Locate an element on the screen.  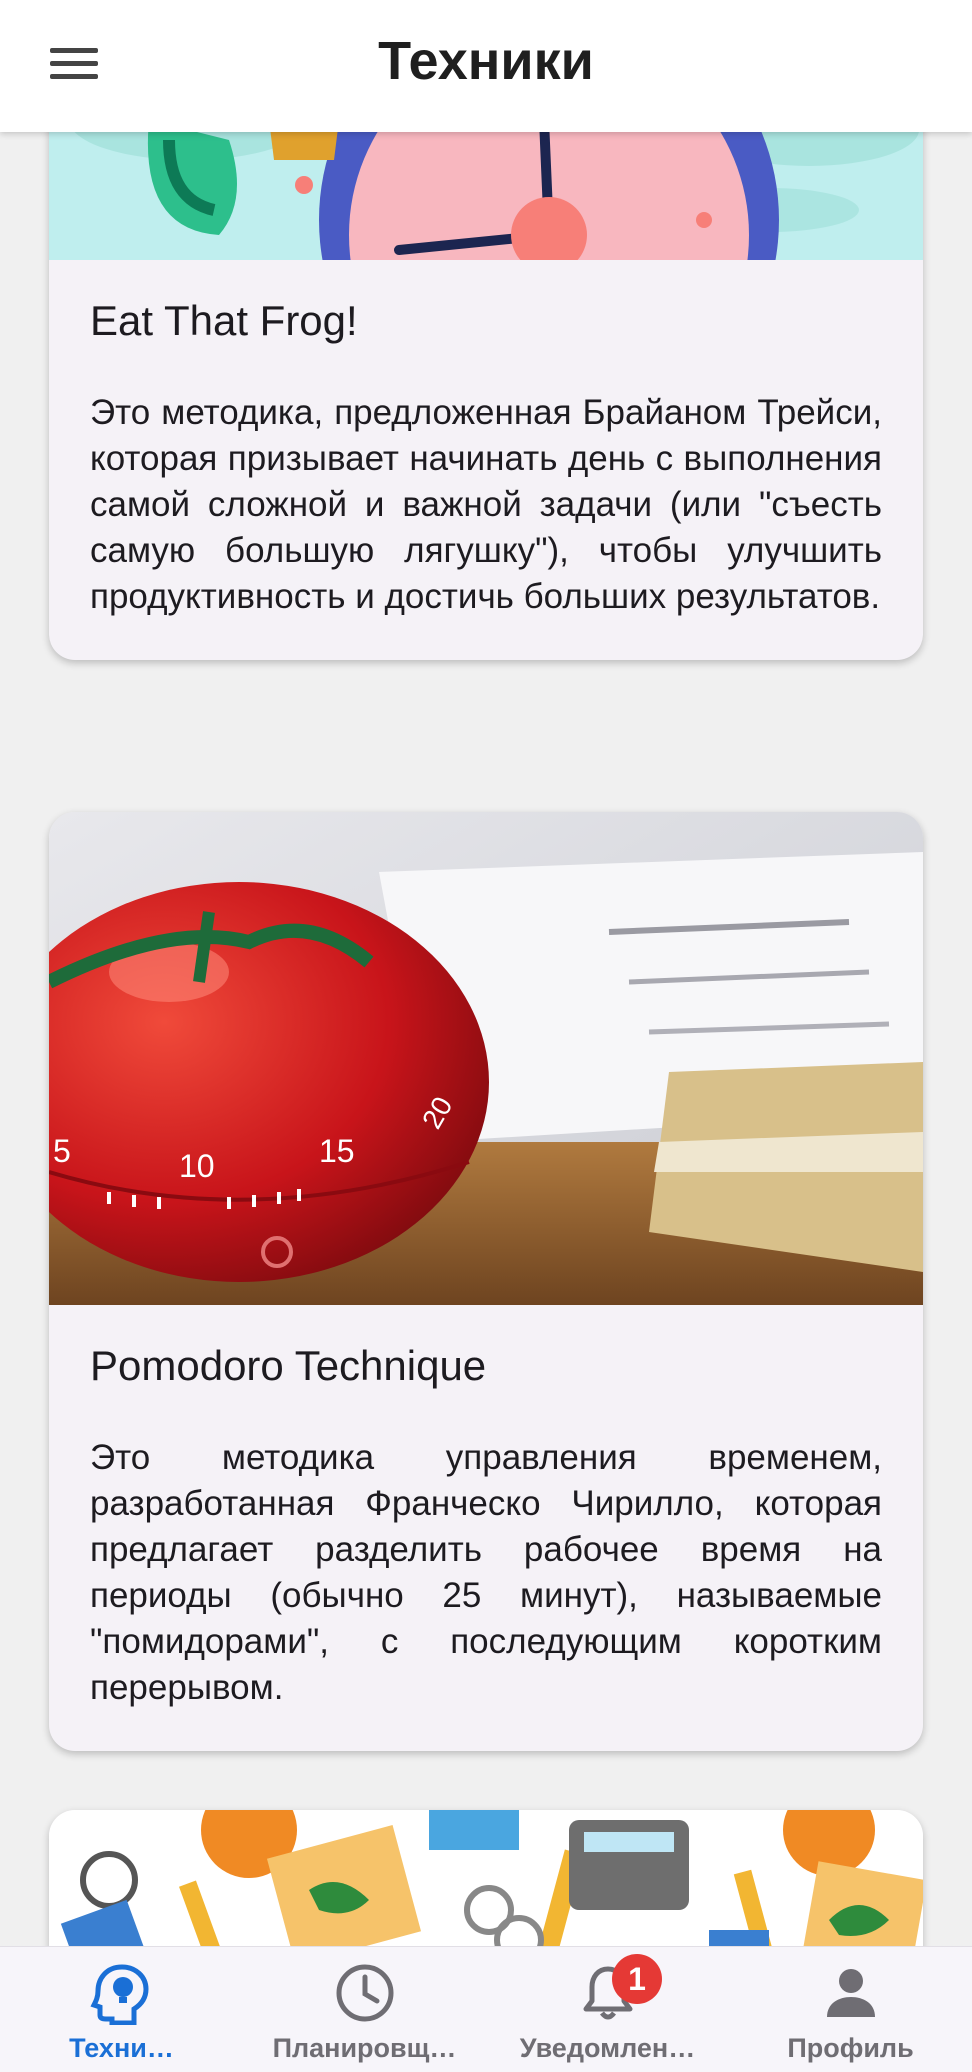
bottom-navigation: Техни… Планировщ… Уведомлен… Профиль is located at coordinates (486, 2009).